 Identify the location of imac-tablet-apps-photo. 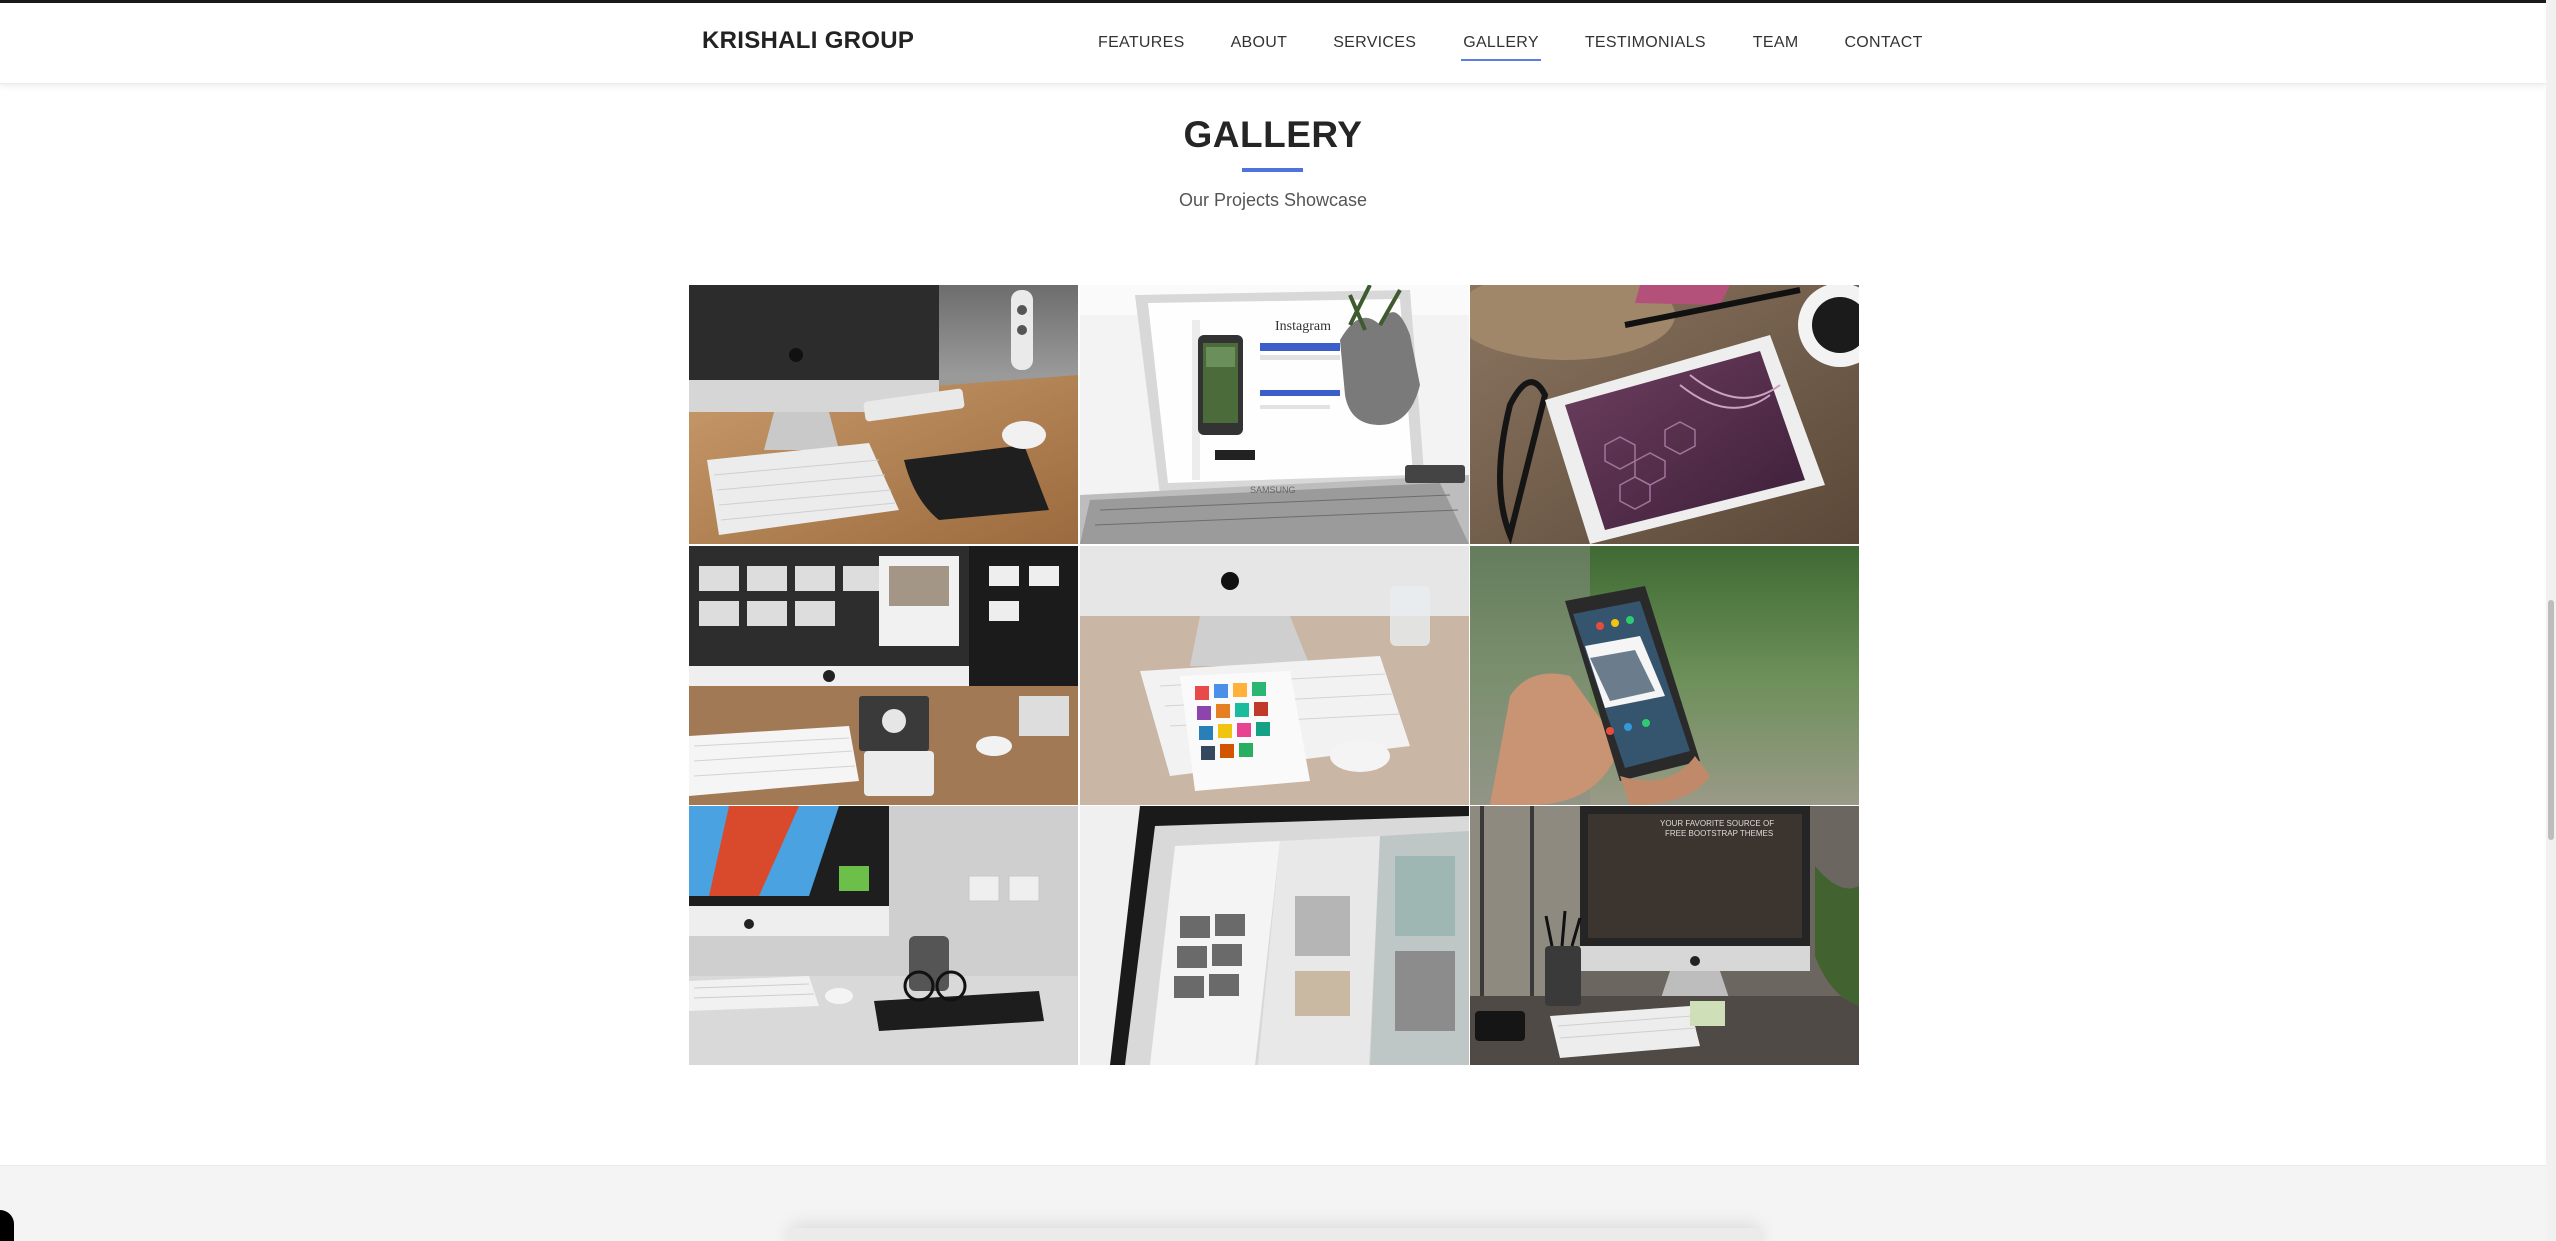
(1274, 675).